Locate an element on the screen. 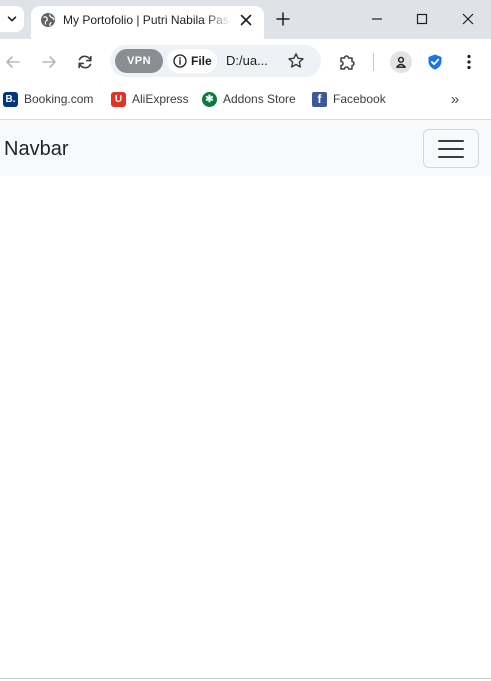  vpn-label: VPN is located at coordinates (139, 61).